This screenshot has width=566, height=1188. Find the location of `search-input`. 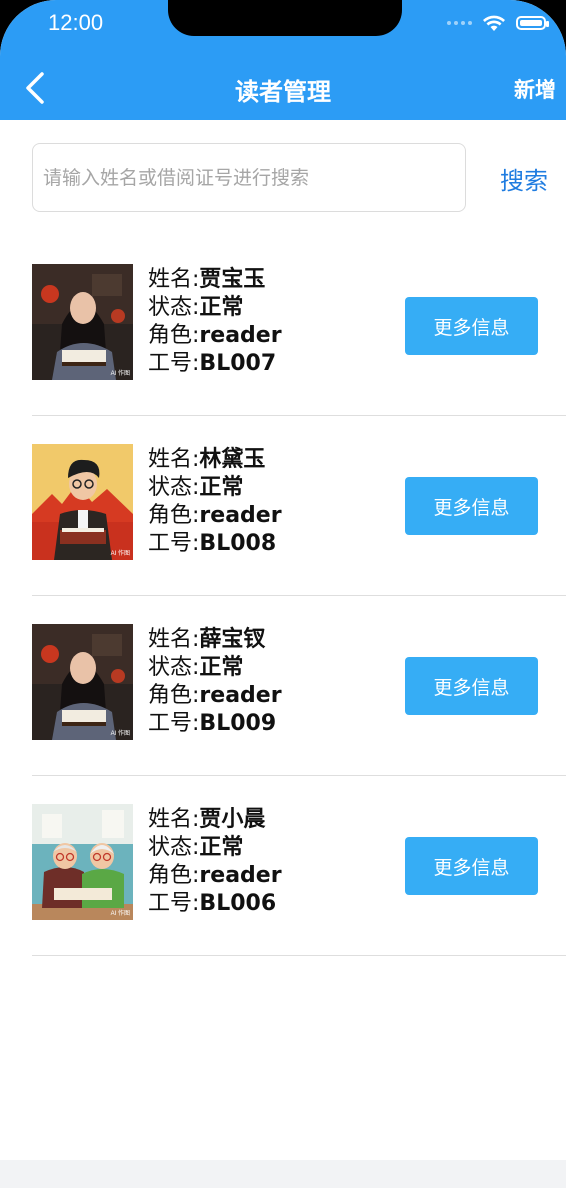

search-input is located at coordinates (249, 177).